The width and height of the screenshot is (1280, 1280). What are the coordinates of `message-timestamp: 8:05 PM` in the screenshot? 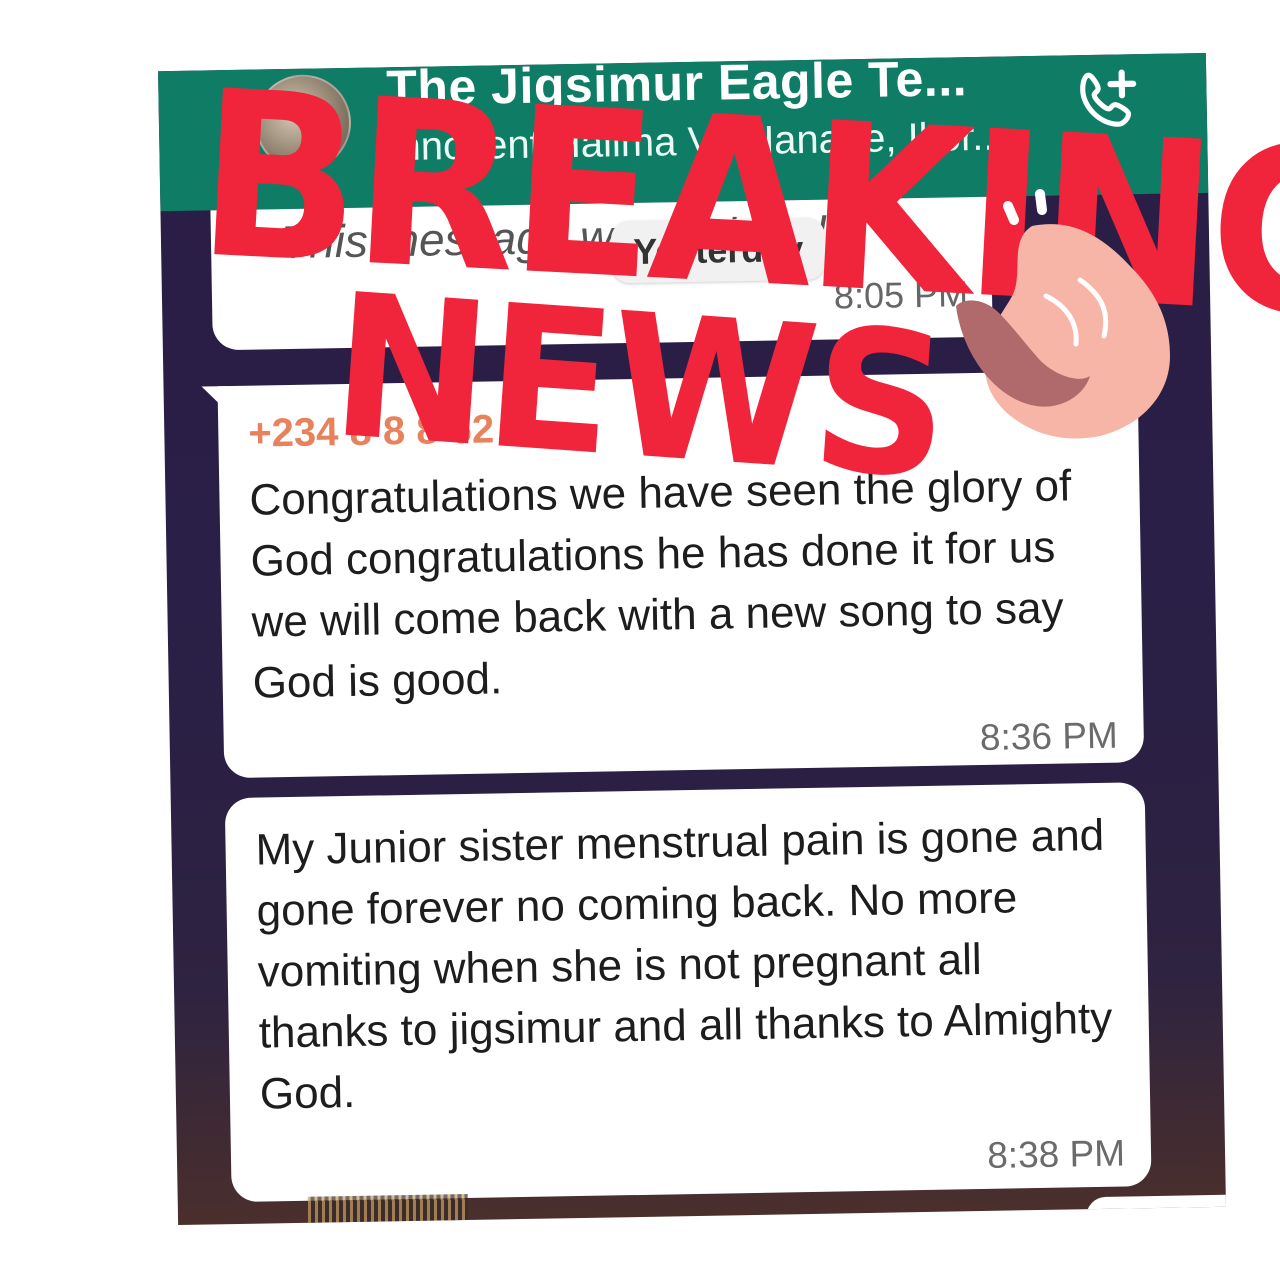 It's located at (901, 295).